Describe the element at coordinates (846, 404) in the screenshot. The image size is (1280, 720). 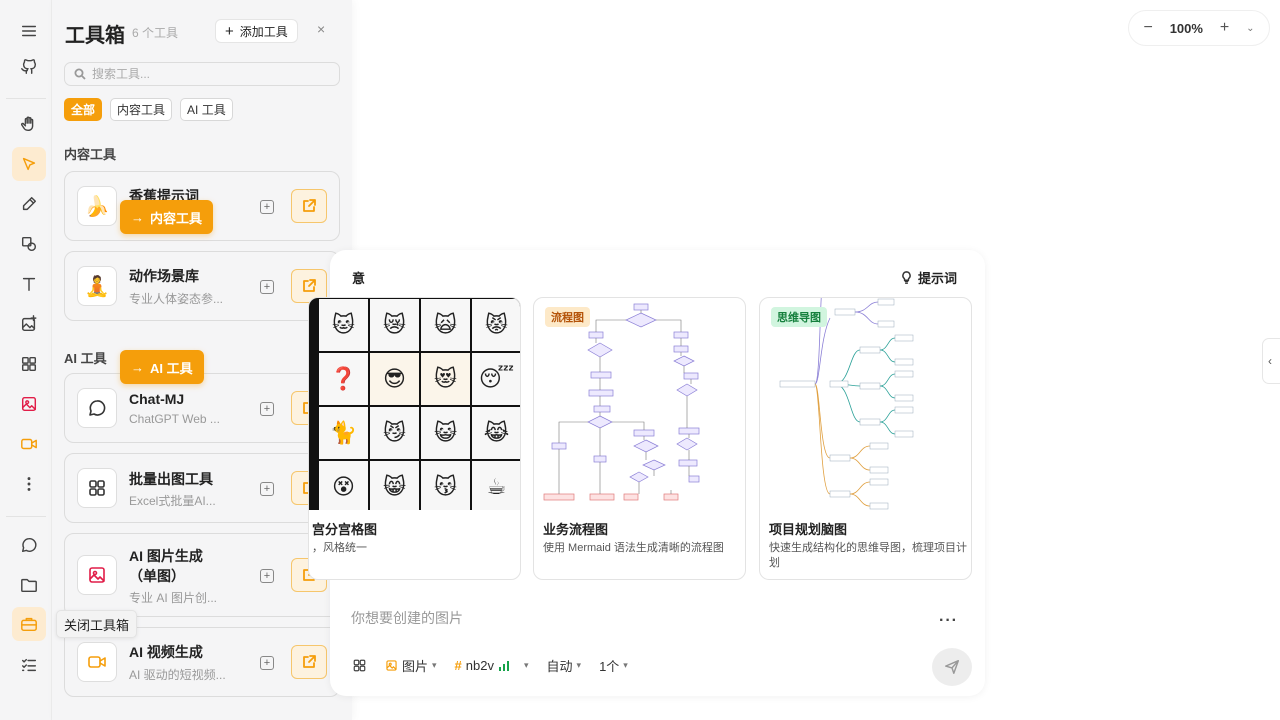
I see `mindmap-preview` at that location.